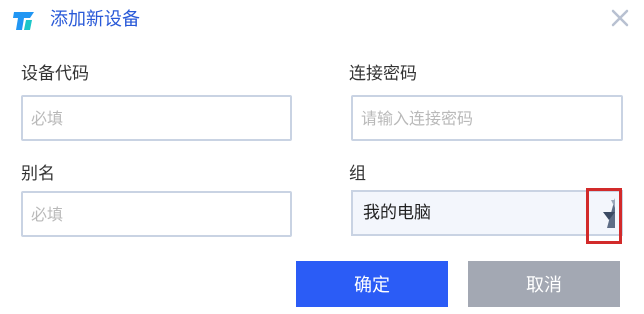  Describe the element at coordinates (38, 174) in the screenshot. I see `alias-label: 别名` at that location.